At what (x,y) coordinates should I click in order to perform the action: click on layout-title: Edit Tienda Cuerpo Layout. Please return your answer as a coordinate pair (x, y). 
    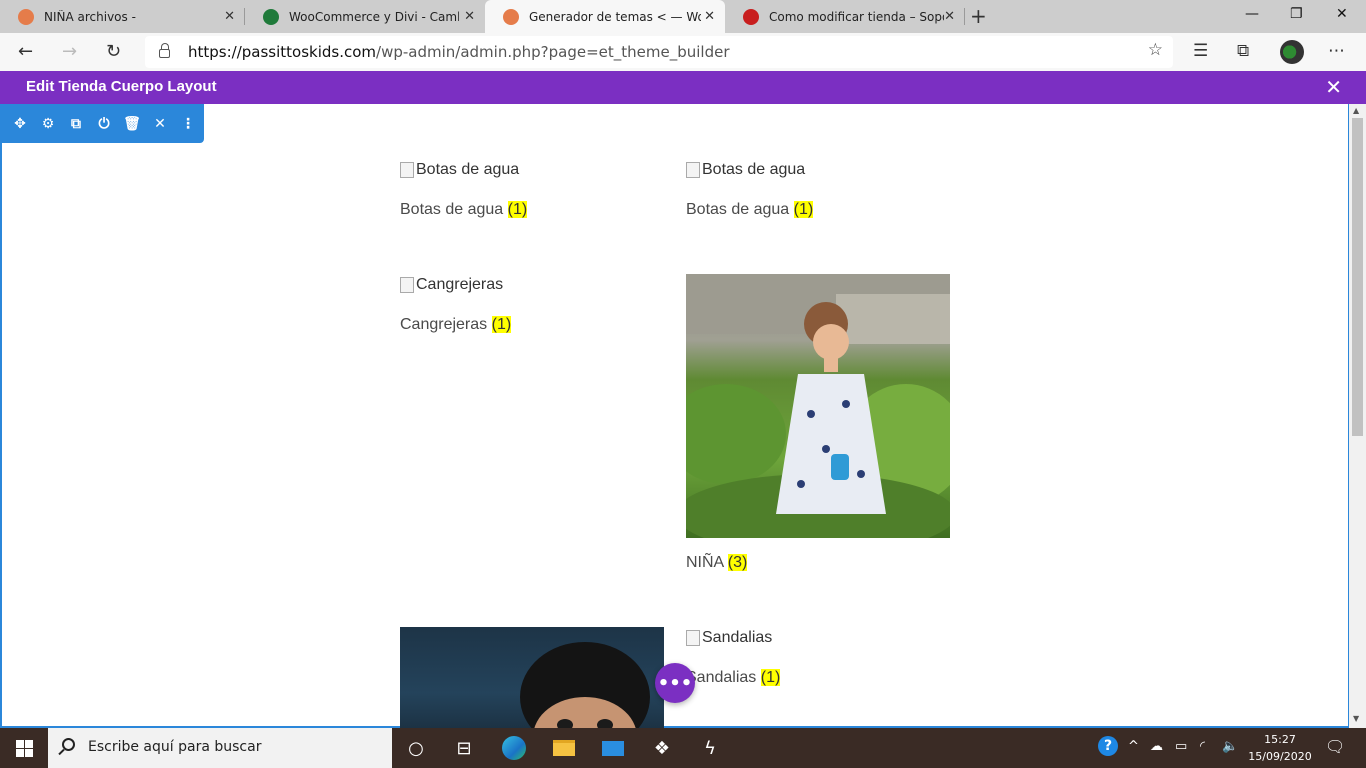
    Looking at the image, I should click on (121, 86).